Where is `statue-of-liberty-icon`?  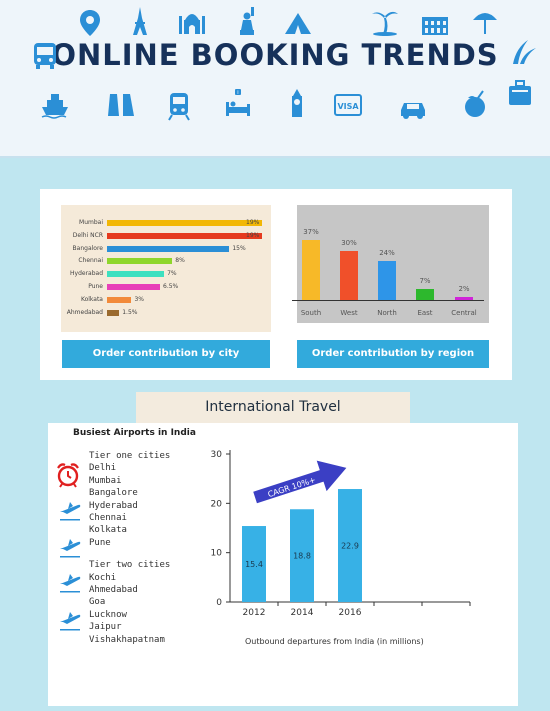 statue-of-liberty-icon is located at coordinates (247, 21).